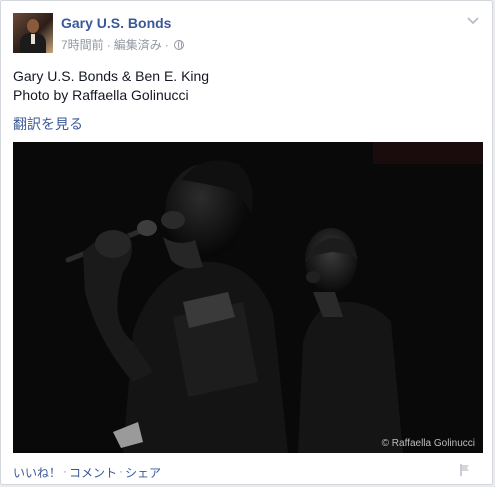 Image resolution: width=495 pixels, height=487 pixels. Describe the element at coordinates (37, 472) in the screenshot. I see `like-link: いいね！` at that location.